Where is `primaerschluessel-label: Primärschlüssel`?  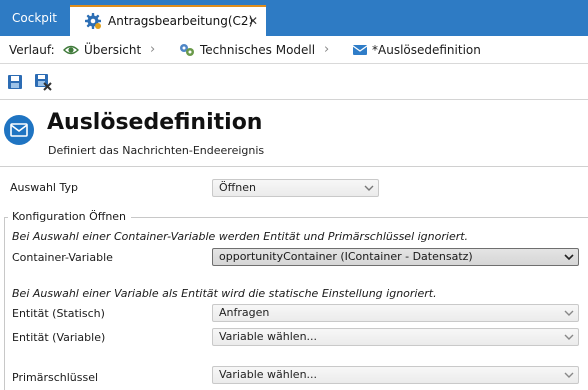 primaerschluessel-label: Primärschlüssel is located at coordinates (55, 377).